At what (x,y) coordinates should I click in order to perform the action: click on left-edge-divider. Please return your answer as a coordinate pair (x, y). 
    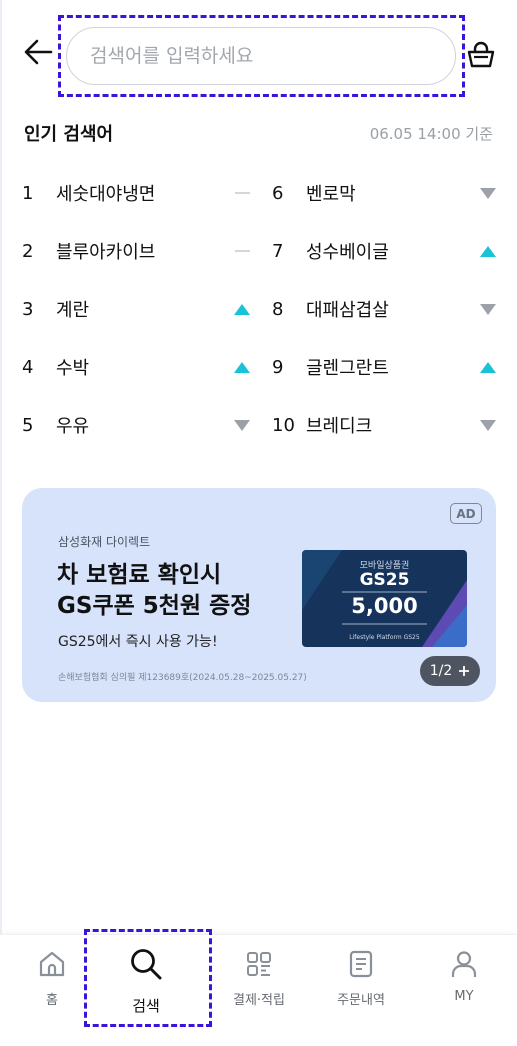
    Looking at the image, I should click on (1, 523).